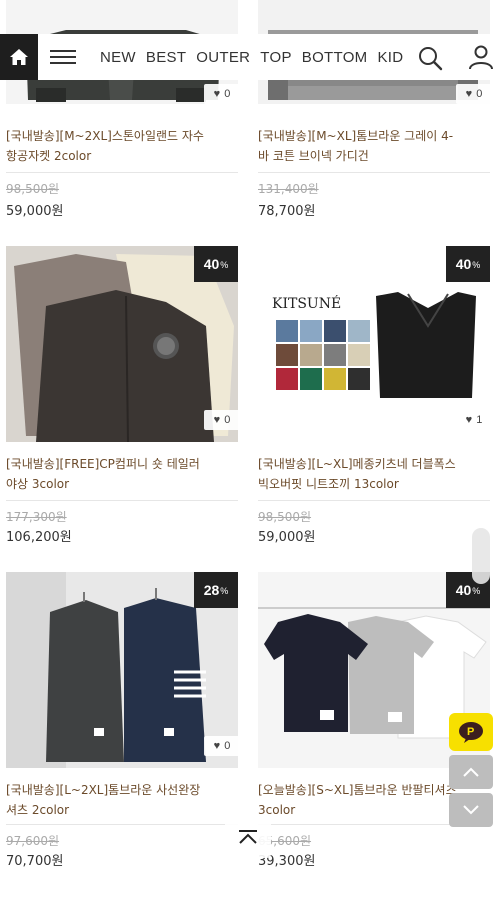 Image resolution: width=504 pixels, height=900 pixels. Describe the element at coordinates (216, 590) in the screenshot. I see `discount-badge: 28%` at that location.